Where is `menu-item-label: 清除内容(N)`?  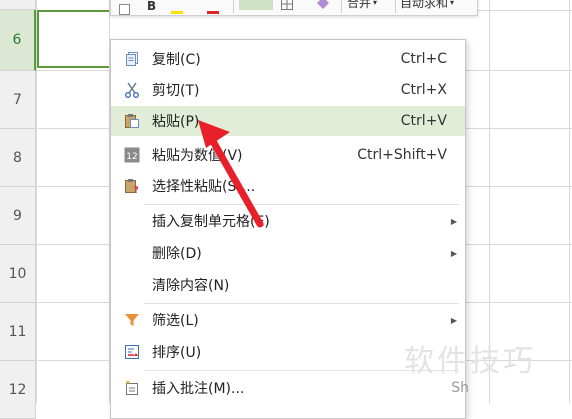 menu-item-label: 清除内容(N) is located at coordinates (191, 286).